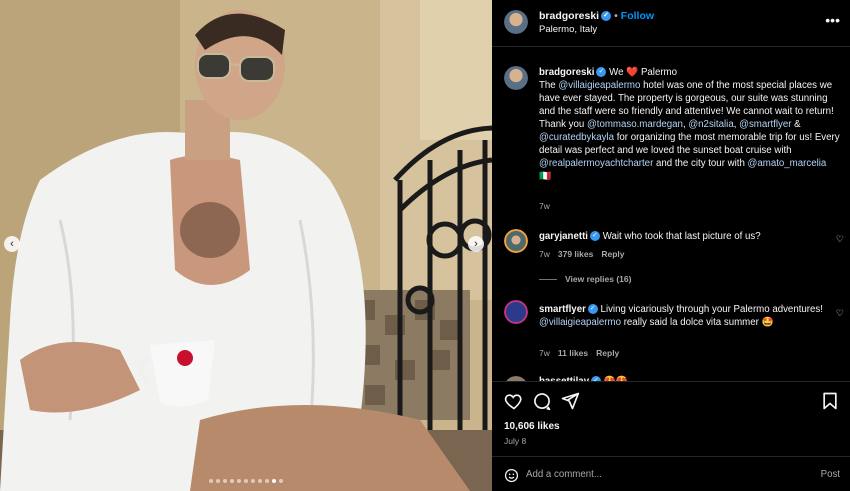 Image resolution: width=850 pixels, height=491 pixels. Describe the element at coordinates (671, 381) in the screenshot. I see `comments-divider` at that location.